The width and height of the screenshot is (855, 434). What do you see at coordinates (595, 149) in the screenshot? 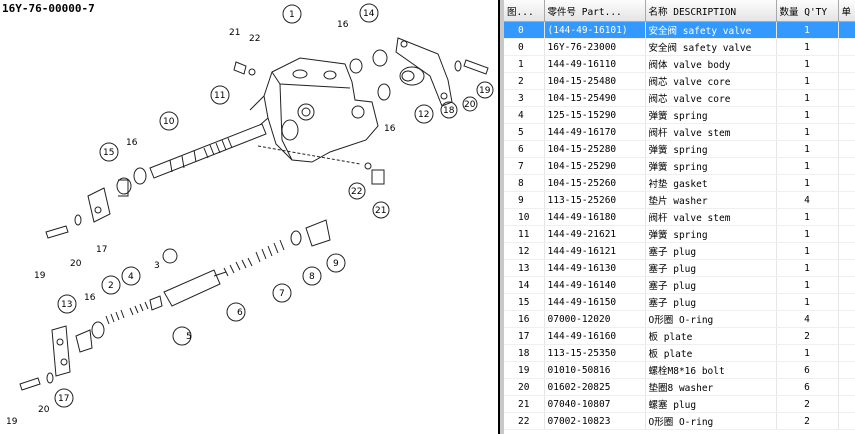
I see `cell-part: 104-15-25280` at bounding box center [595, 149].